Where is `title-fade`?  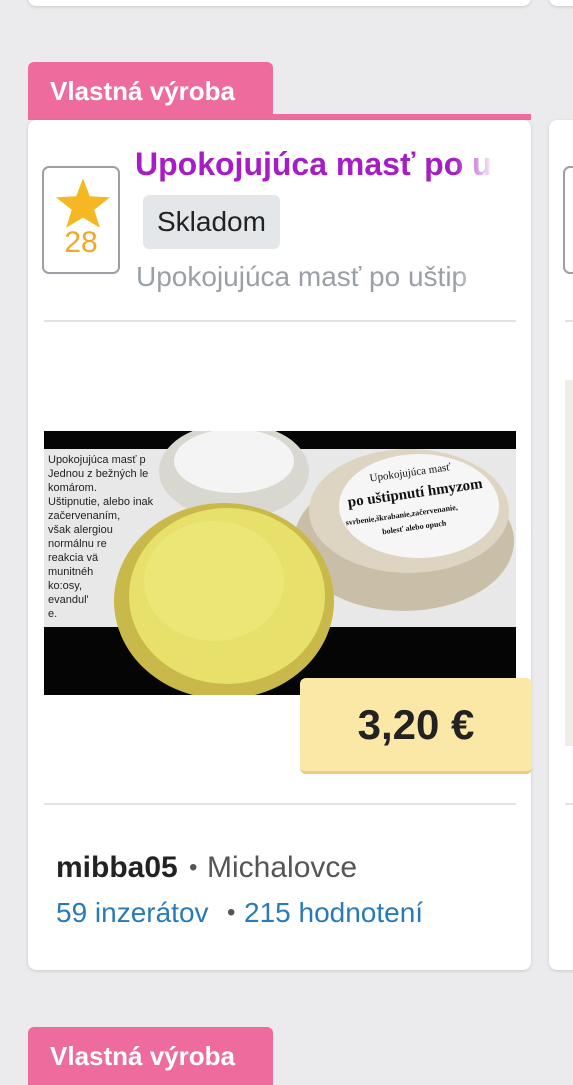 title-fade is located at coordinates (475, 222).